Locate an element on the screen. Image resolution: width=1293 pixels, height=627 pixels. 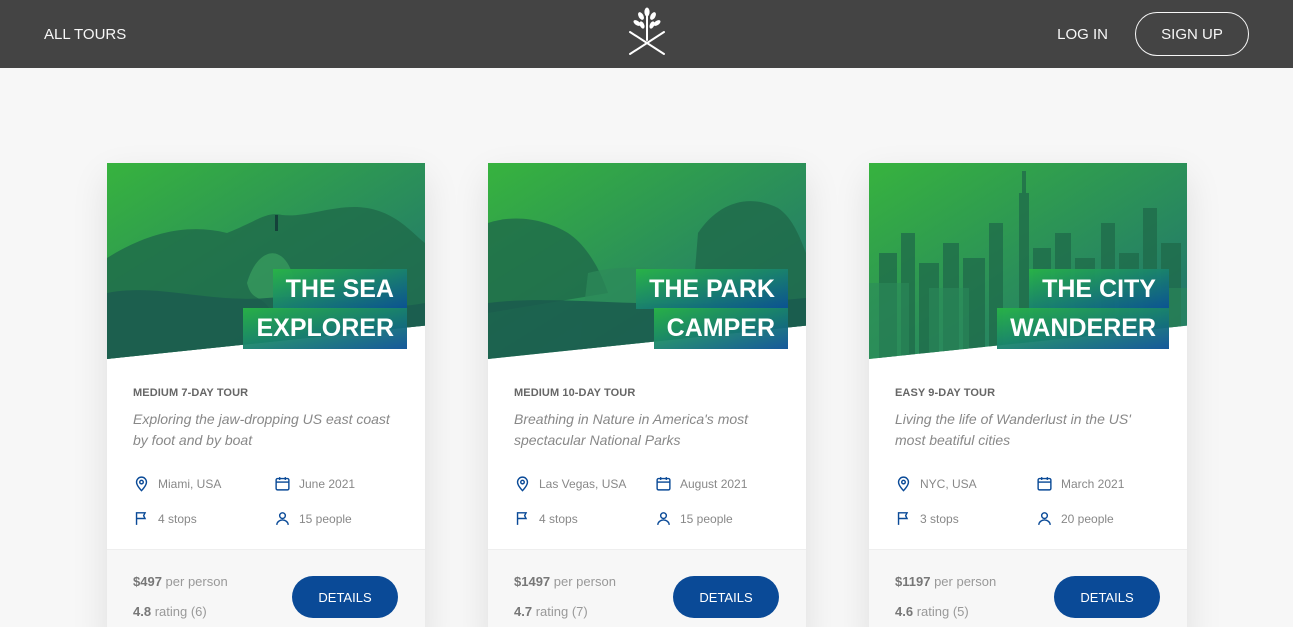
signup-button: SIGN UP is located at coordinates (1192, 34).